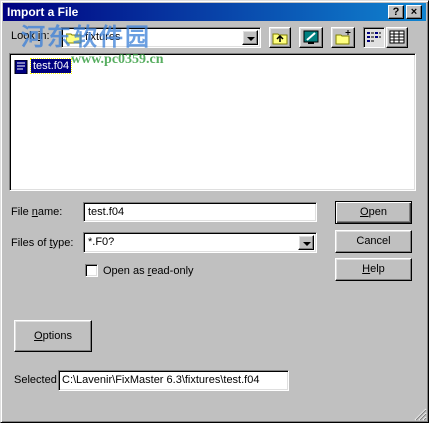 The image size is (429, 423). I want to click on file-name-input: test.f04, so click(200, 212).